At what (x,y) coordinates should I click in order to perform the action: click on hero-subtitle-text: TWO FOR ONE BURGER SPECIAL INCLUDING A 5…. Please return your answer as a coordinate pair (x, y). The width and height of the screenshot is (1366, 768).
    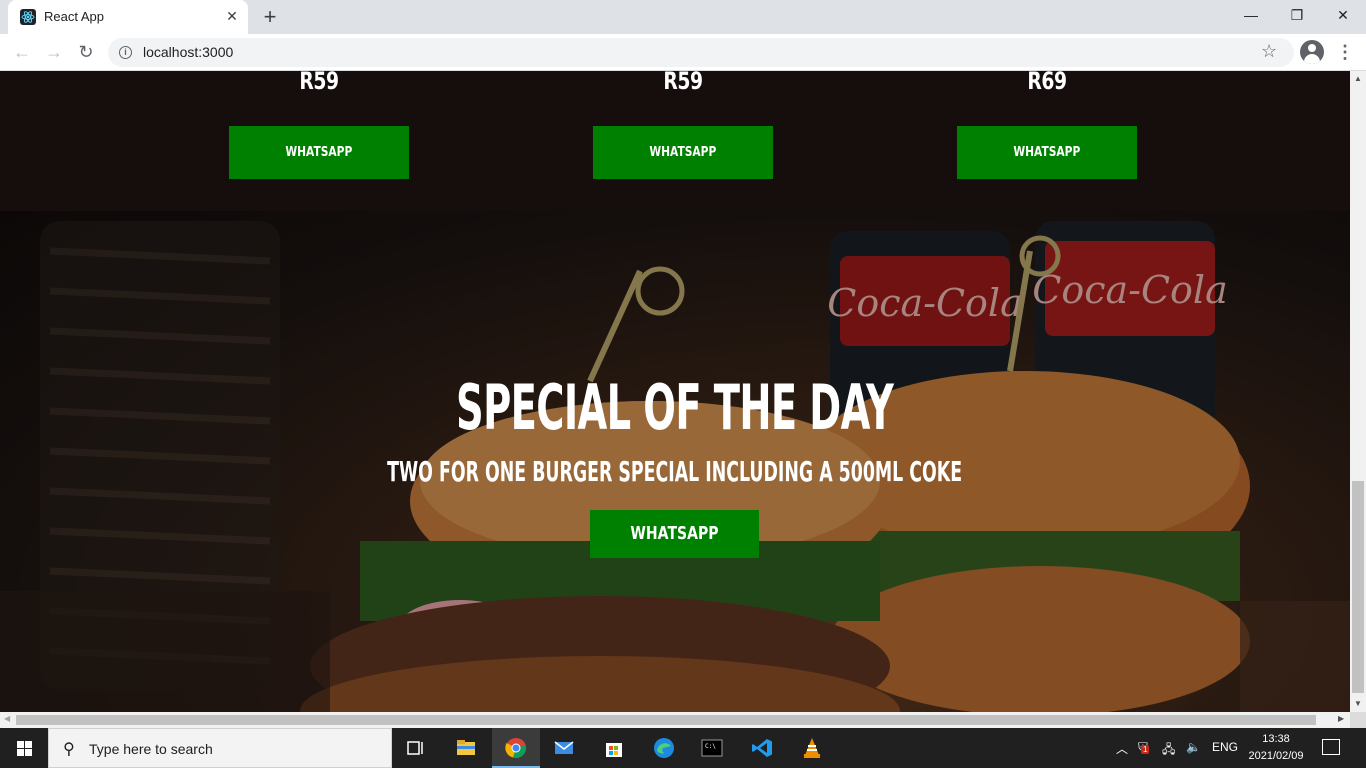
    Looking at the image, I should click on (675, 471).